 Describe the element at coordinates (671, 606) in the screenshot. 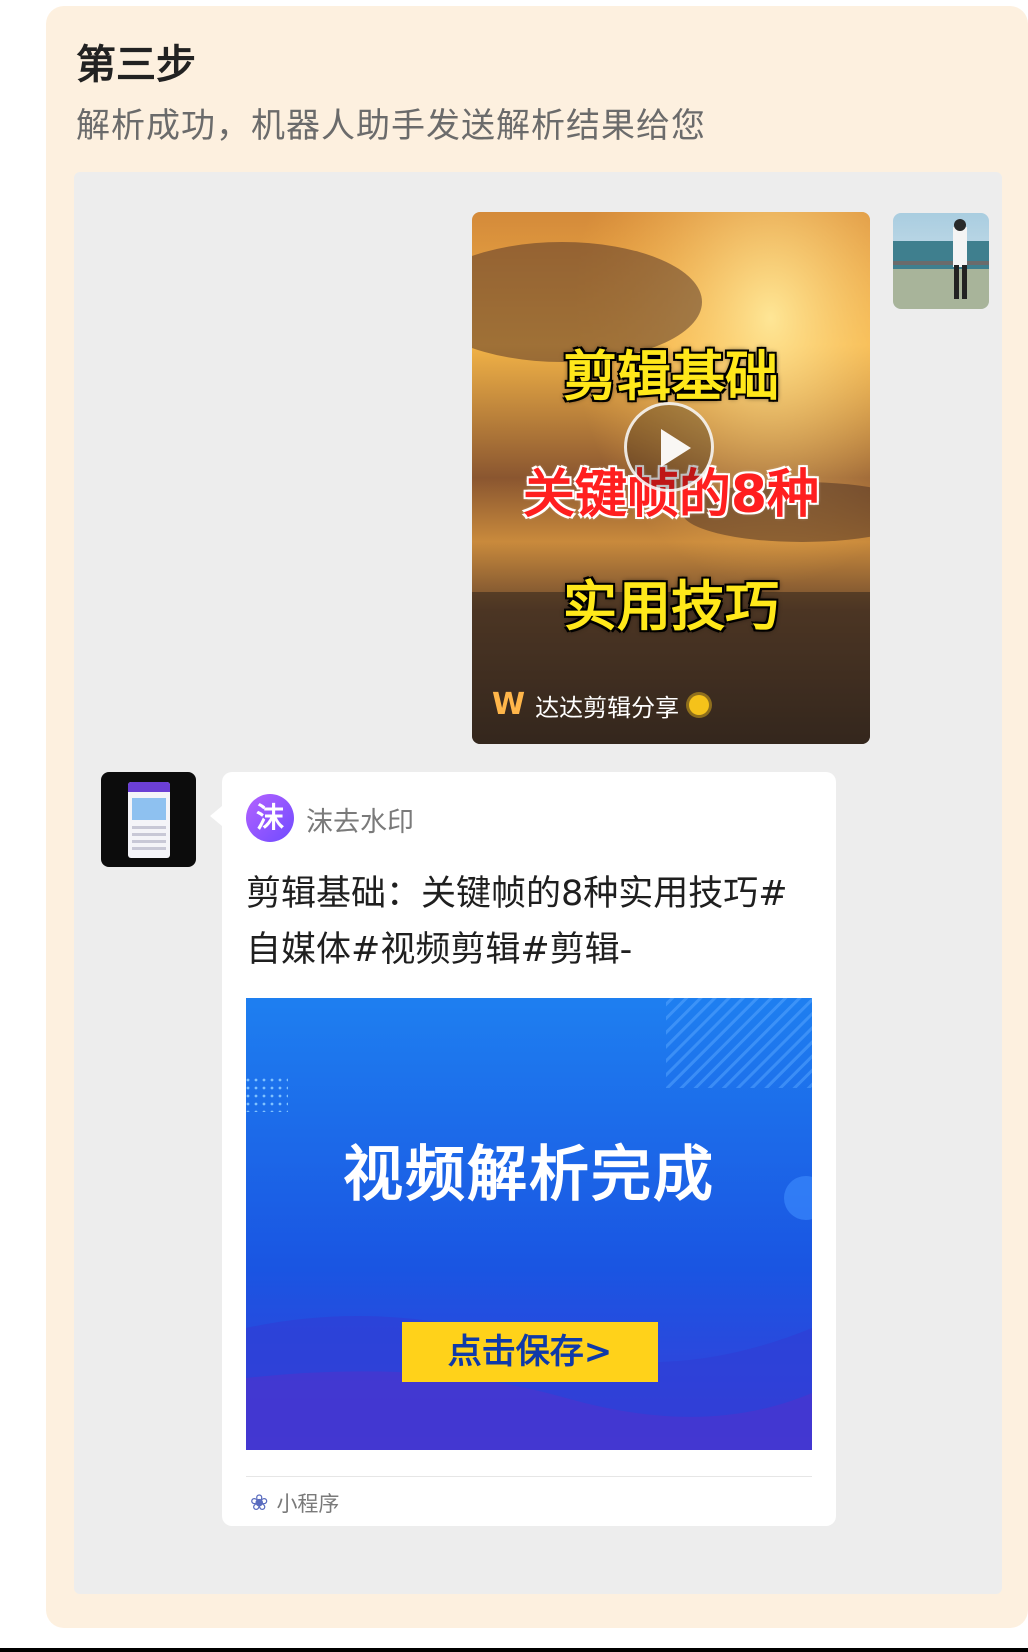

I see `video-caption-line-3: 实用技巧` at that location.